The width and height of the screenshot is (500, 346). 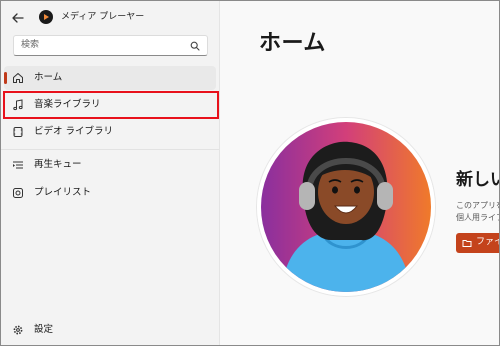 What do you see at coordinates (487, 242) in the screenshot?
I see `add-files-button-label: ファイ` at bounding box center [487, 242].